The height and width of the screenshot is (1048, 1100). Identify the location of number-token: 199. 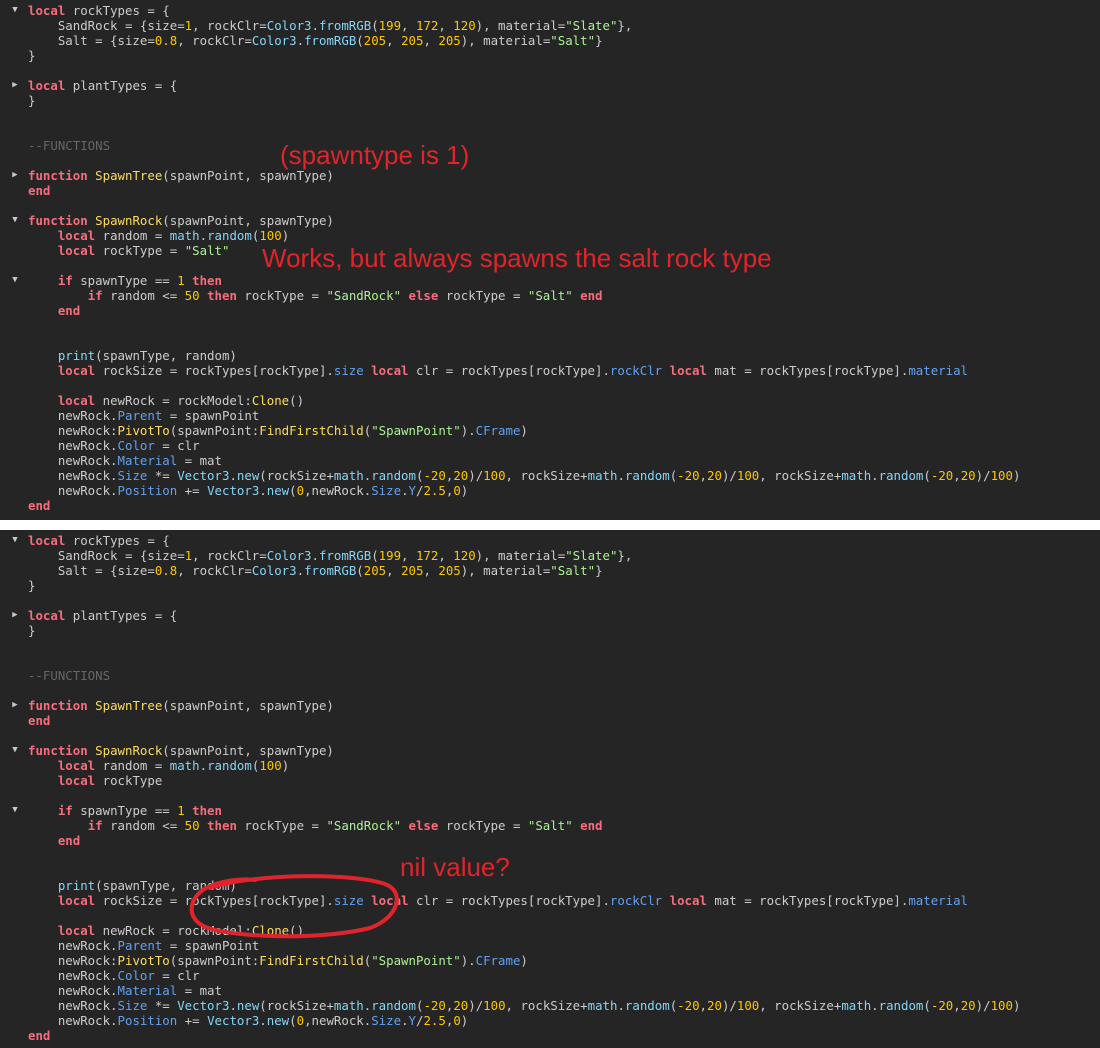
(390, 25).